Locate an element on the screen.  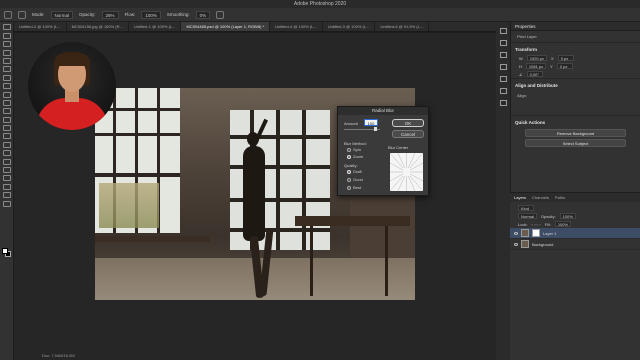
amount-label: Amount is located at coordinates (351, 123).